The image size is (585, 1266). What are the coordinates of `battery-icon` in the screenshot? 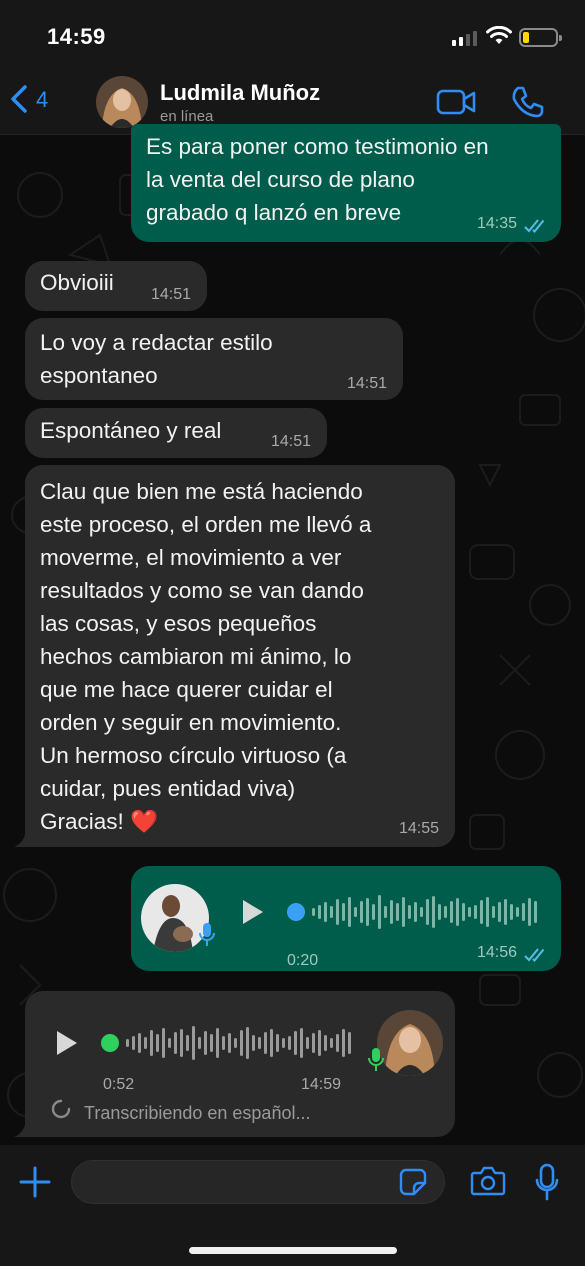 It's located at (540, 37).